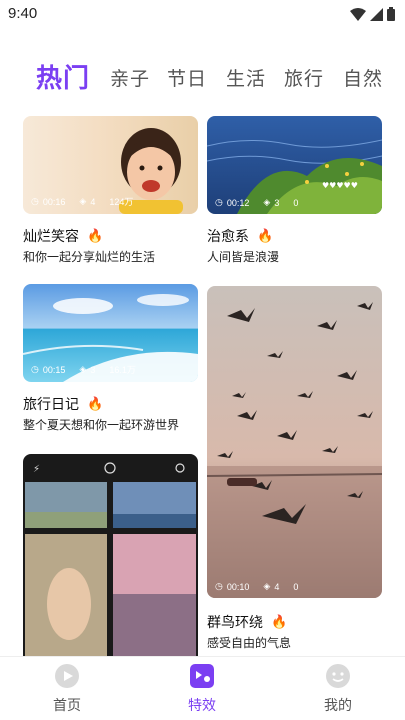 This screenshot has width=405, height=720. I want to click on nav-effects-label: 特效, so click(202, 706).